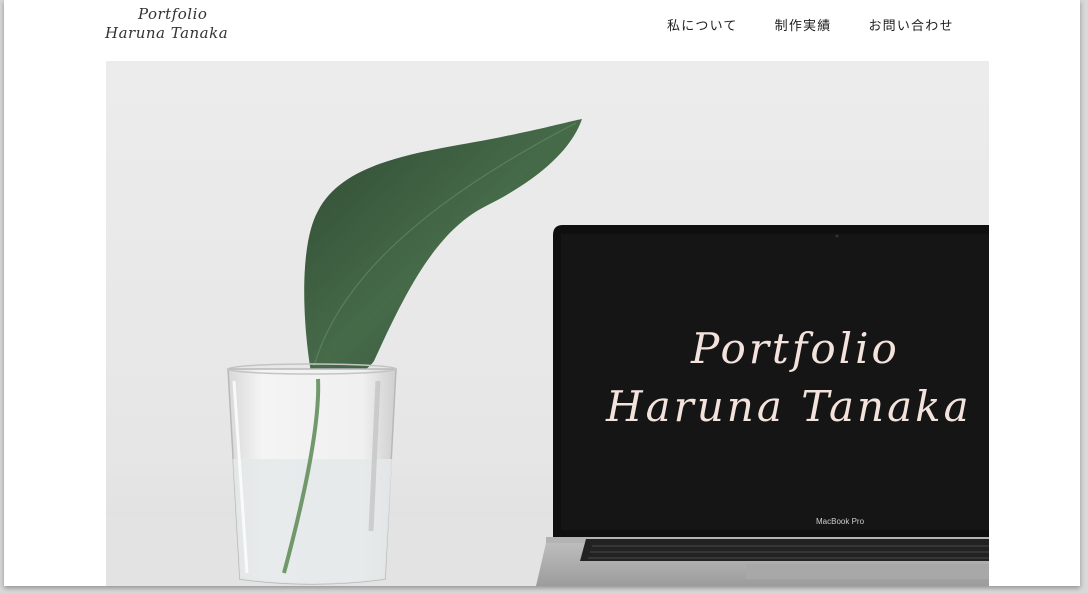  I want to click on nav-item-contact: お問い合わせ, so click(910, 24).